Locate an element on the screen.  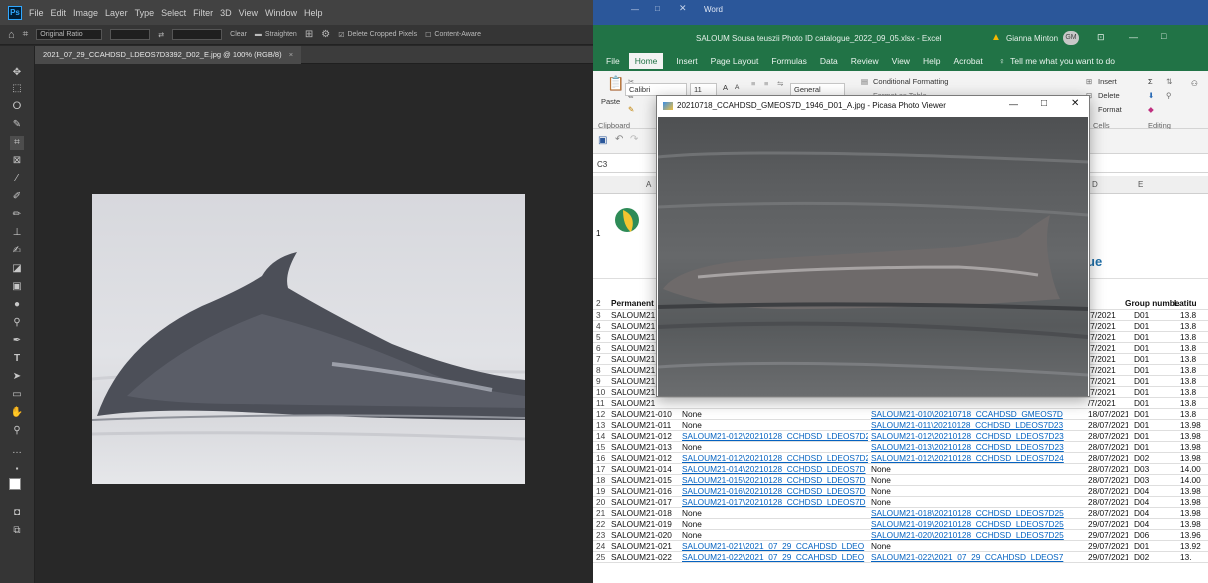
quick-select-icon: ✎ is located at coordinates (17, 125).